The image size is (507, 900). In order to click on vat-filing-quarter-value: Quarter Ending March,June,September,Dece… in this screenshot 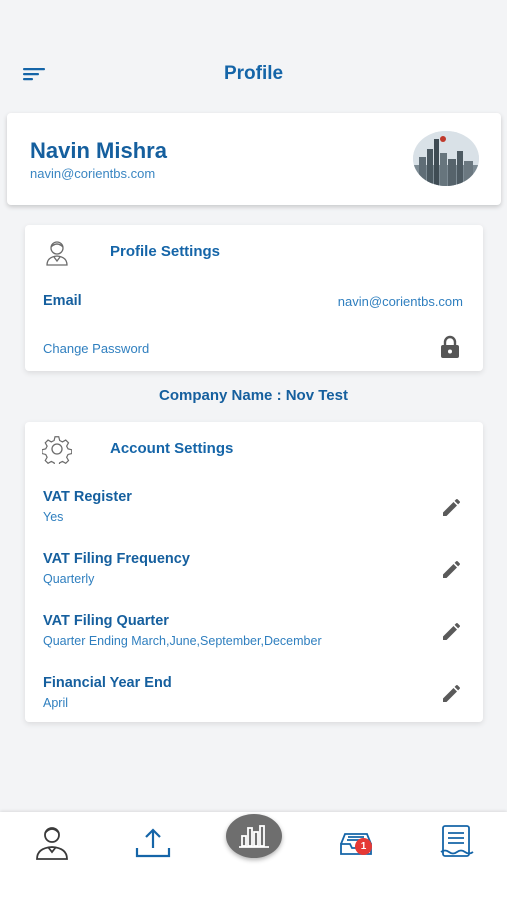, I will do `click(182, 641)`.